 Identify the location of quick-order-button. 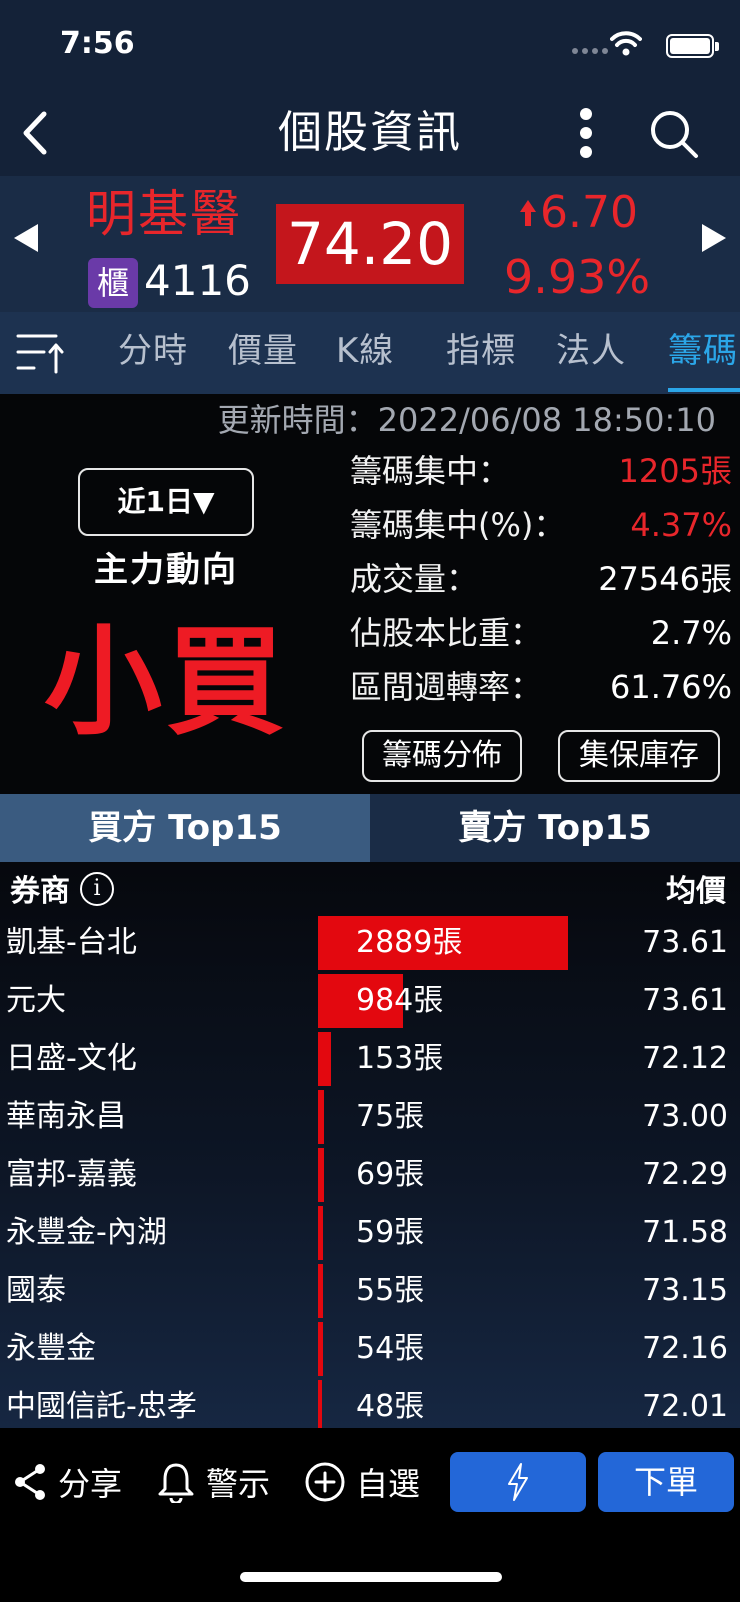
(518, 1482).